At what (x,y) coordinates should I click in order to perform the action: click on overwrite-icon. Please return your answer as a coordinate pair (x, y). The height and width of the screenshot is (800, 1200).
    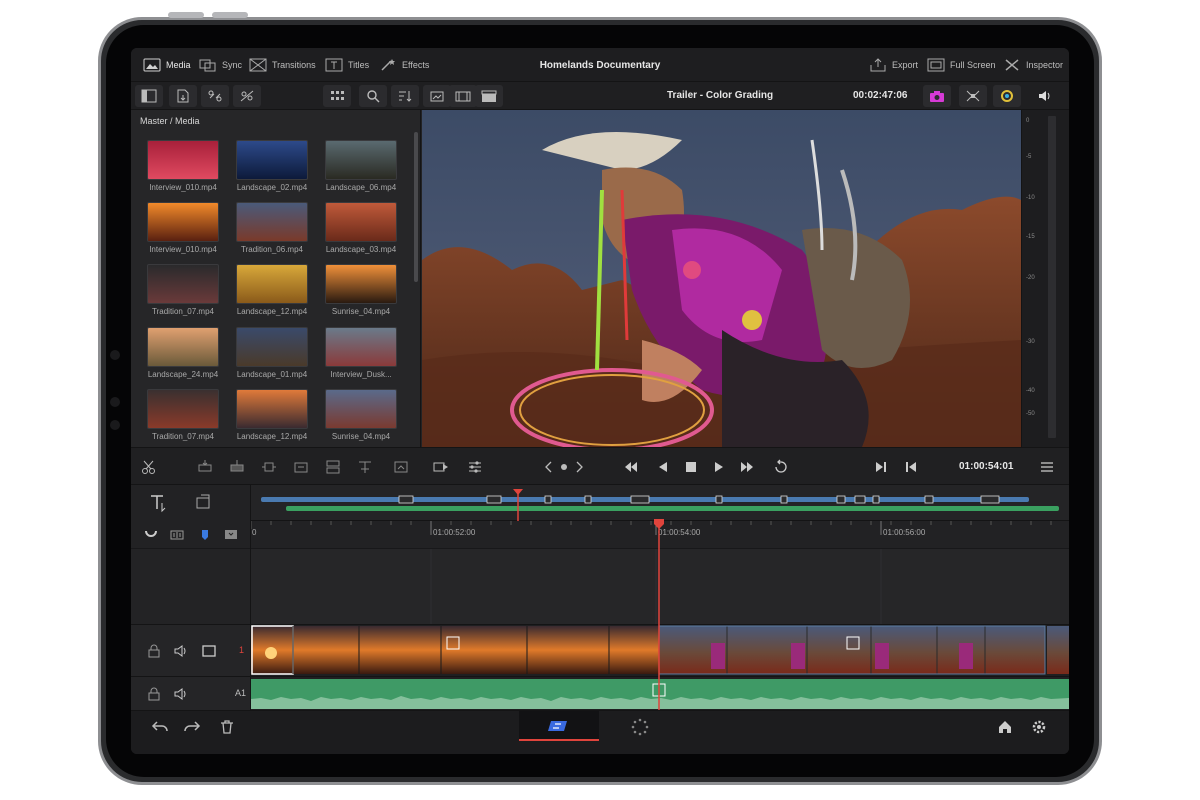
    Looking at the image, I should click on (237, 467).